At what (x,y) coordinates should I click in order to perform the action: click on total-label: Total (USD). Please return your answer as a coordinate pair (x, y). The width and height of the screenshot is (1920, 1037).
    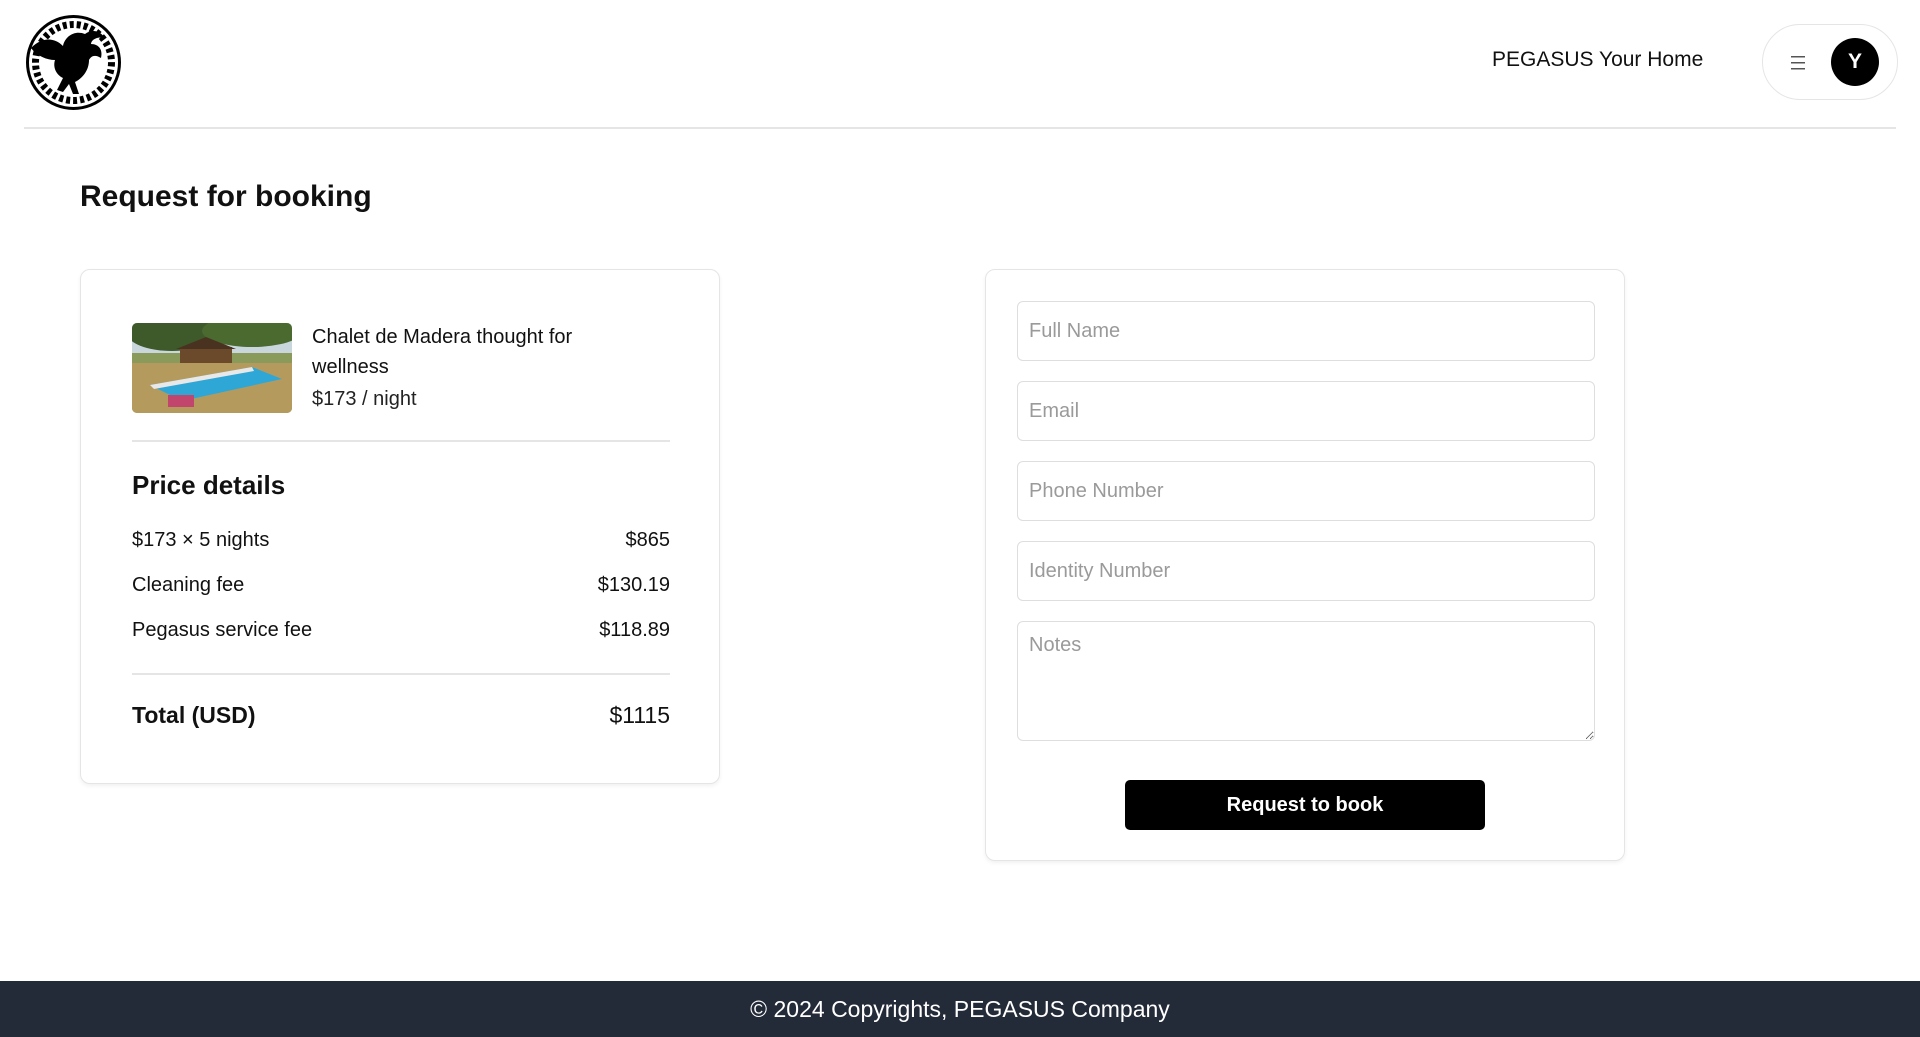
    Looking at the image, I should click on (194, 715).